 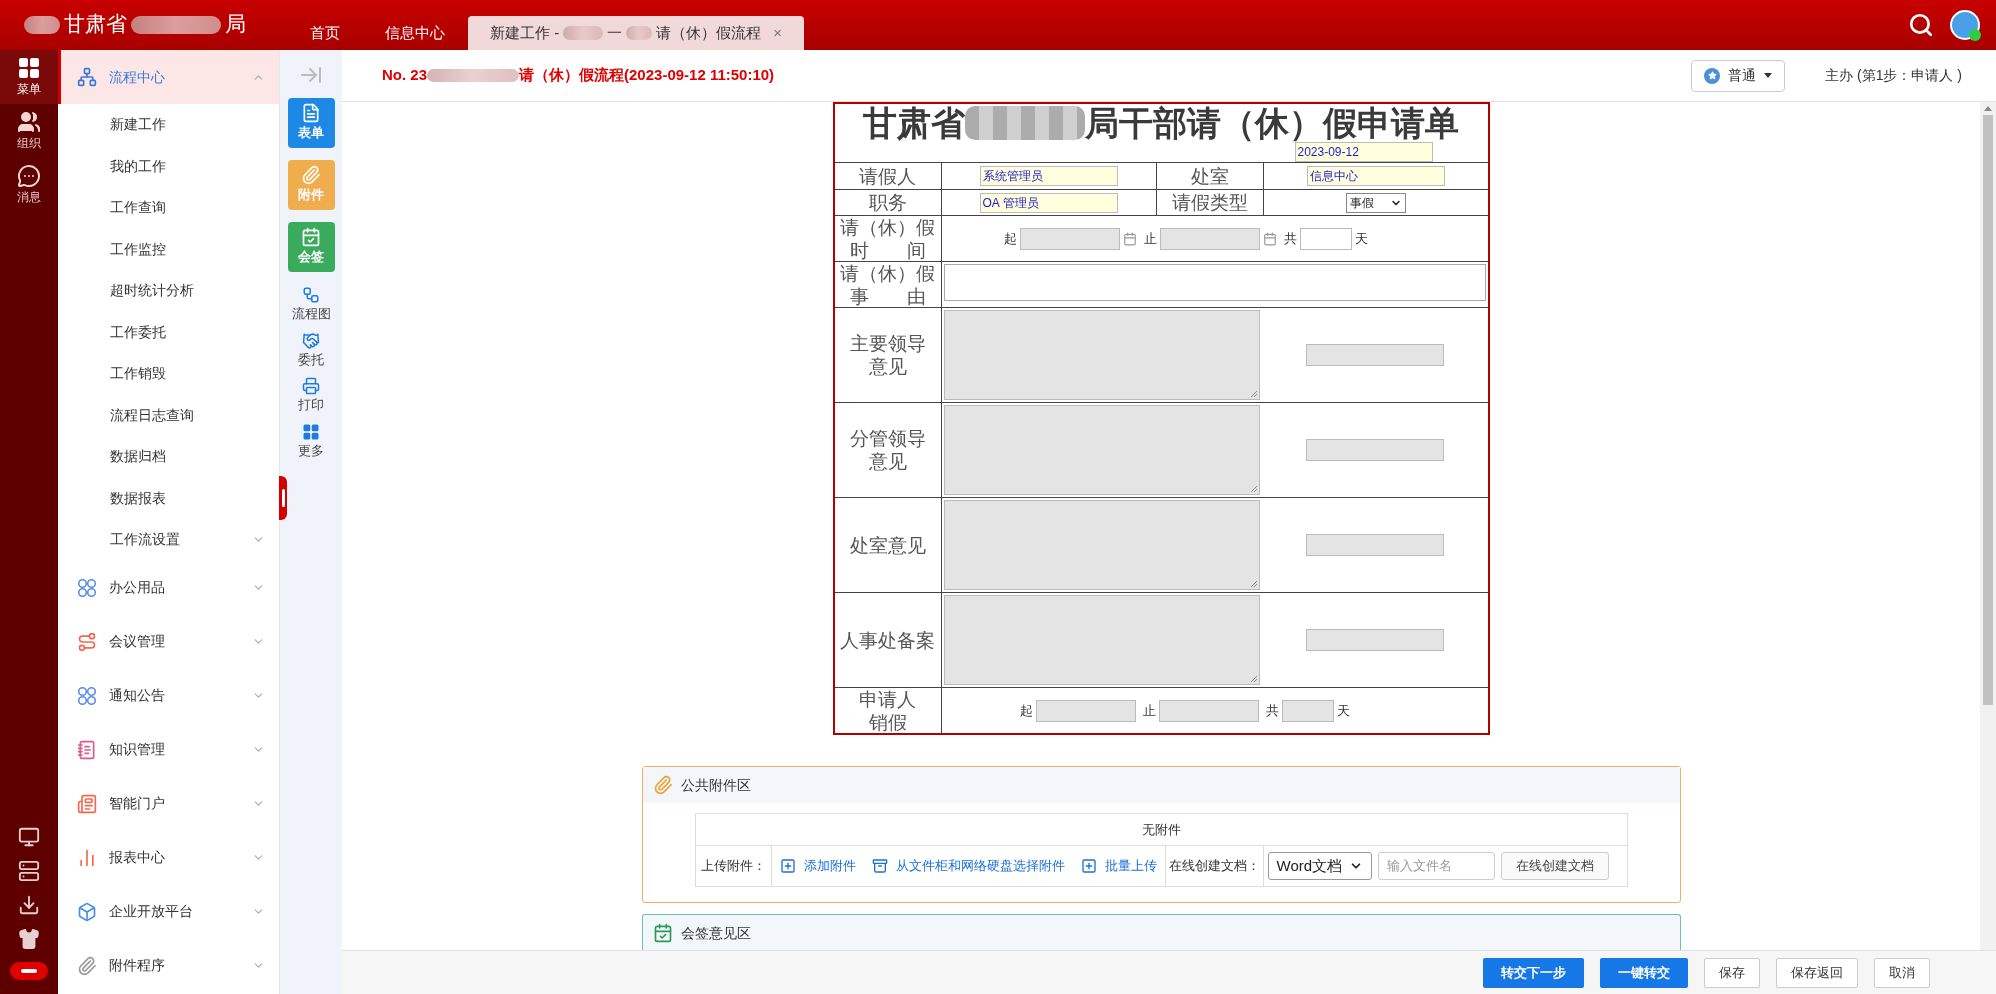 What do you see at coordinates (311, 396) in the screenshot?
I see `tool-button: 打印` at bounding box center [311, 396].